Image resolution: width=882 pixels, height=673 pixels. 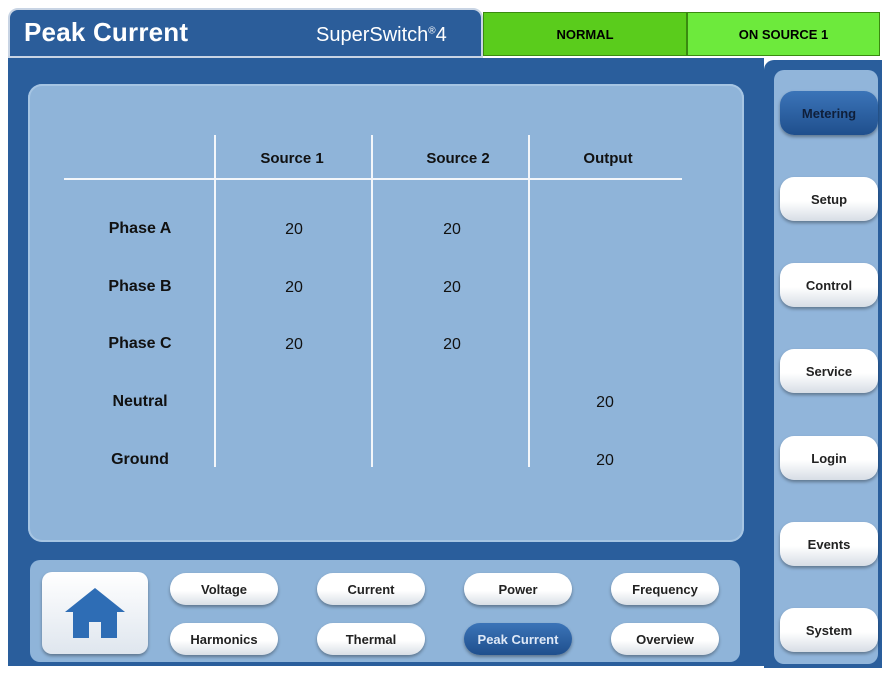 I want to click on side-metering-button: Metering, so click(x=829, y=113).